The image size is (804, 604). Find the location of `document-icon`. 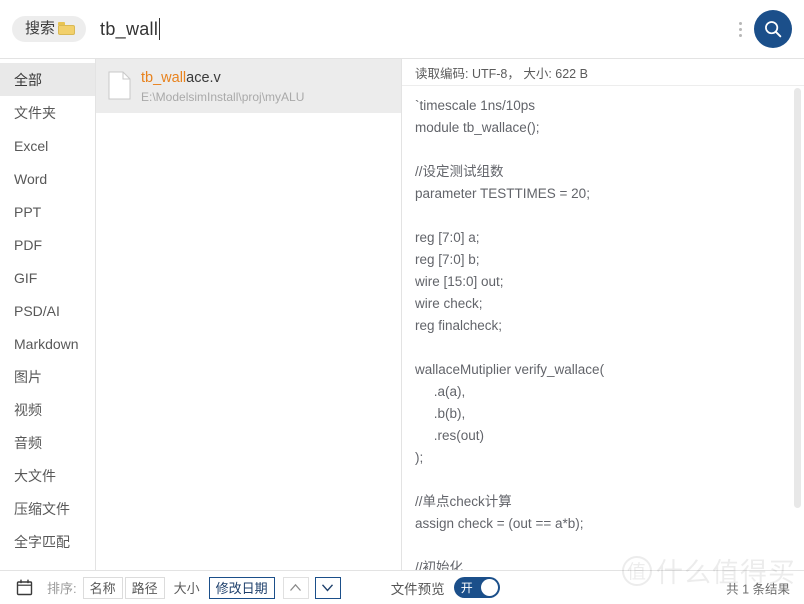

document-icon is located at coordinates (119, 85).